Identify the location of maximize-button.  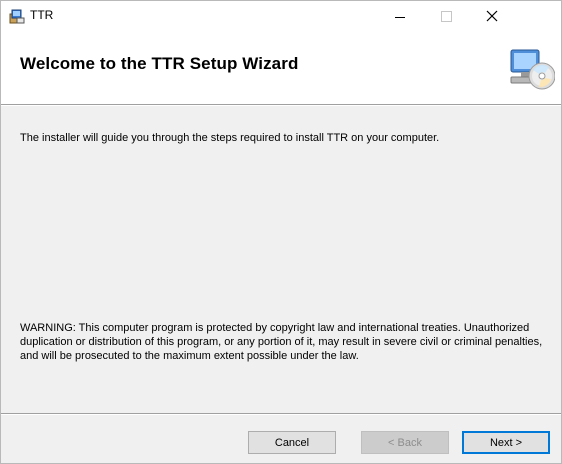
(446, 16).